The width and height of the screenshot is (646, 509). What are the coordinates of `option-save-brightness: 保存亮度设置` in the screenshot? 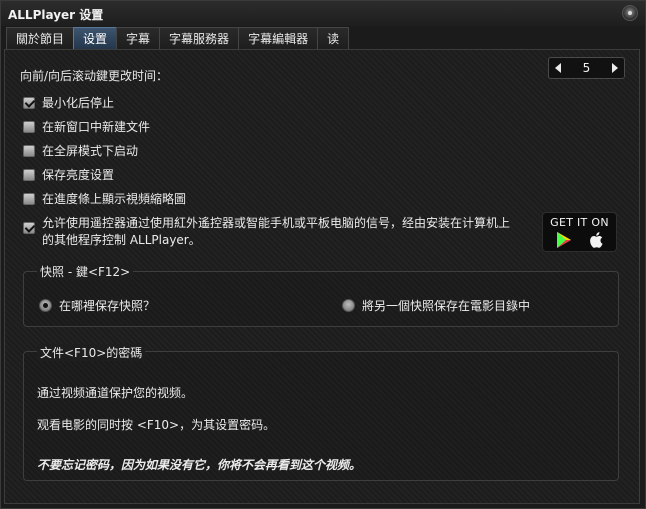 It's located at (68, 175).